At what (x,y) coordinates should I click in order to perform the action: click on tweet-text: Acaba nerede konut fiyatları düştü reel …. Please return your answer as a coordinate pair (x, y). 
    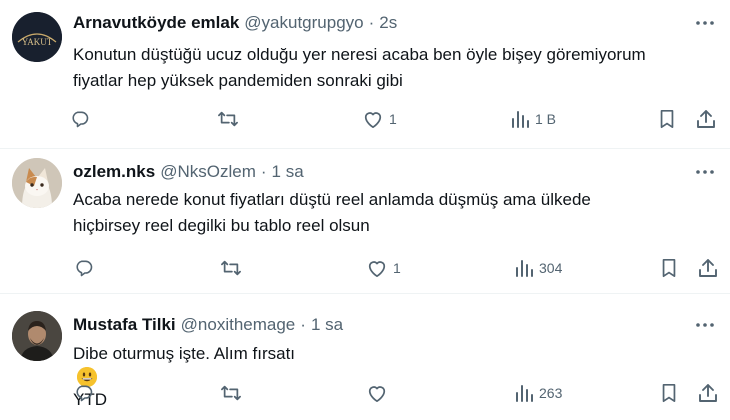
    Looking at the image, I should click on (398, 213).